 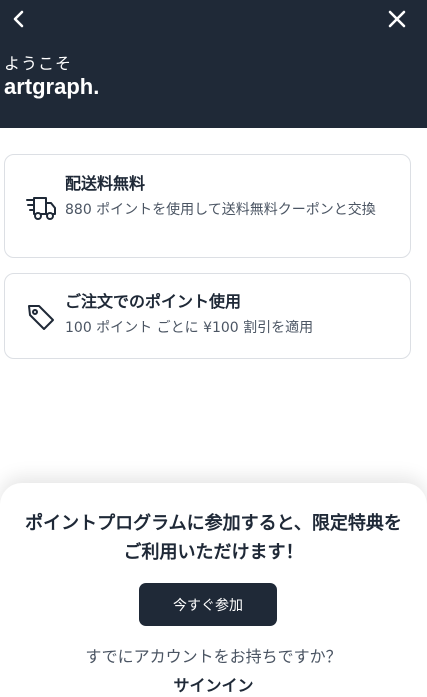 I want to click on benefit-description: 100 ポイント ごとに ¥100 割引を適用, so click(x=189, y=328).